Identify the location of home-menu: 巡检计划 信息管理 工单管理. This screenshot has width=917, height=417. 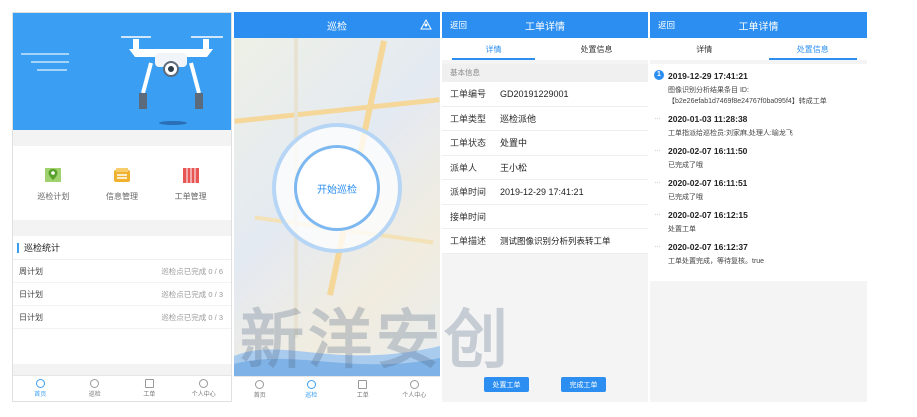
(122, 183).